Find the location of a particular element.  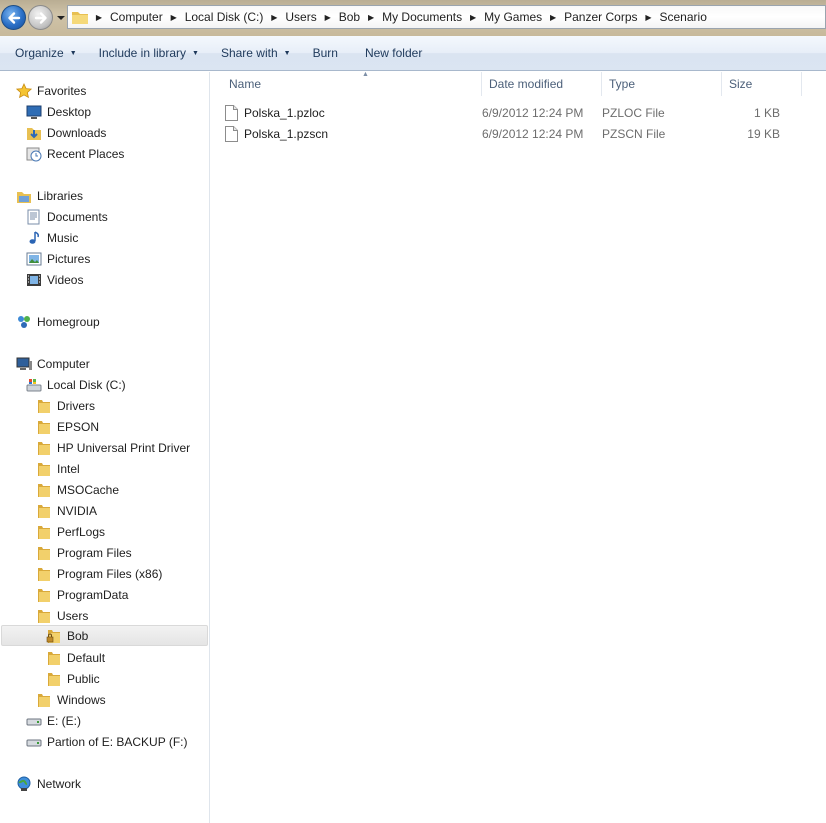

new-folder-button: New folder is located at coordinates (393, 53).